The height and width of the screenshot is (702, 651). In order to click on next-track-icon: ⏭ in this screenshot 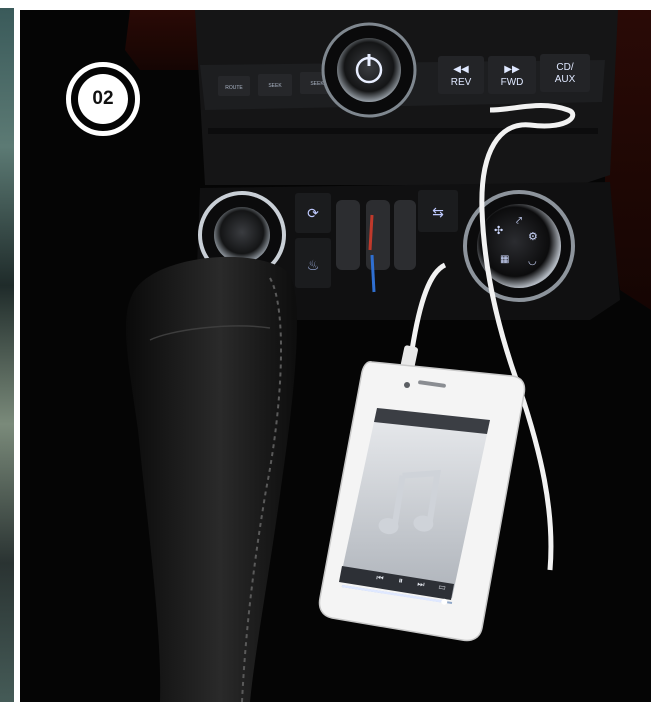, I will do `click(421, 584)`.